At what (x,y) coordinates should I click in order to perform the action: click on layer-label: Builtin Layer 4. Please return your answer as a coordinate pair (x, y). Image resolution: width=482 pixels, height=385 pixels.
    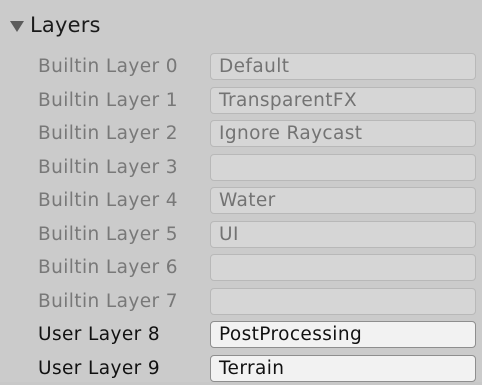
    Looking at the image, I should click on (108, 201).